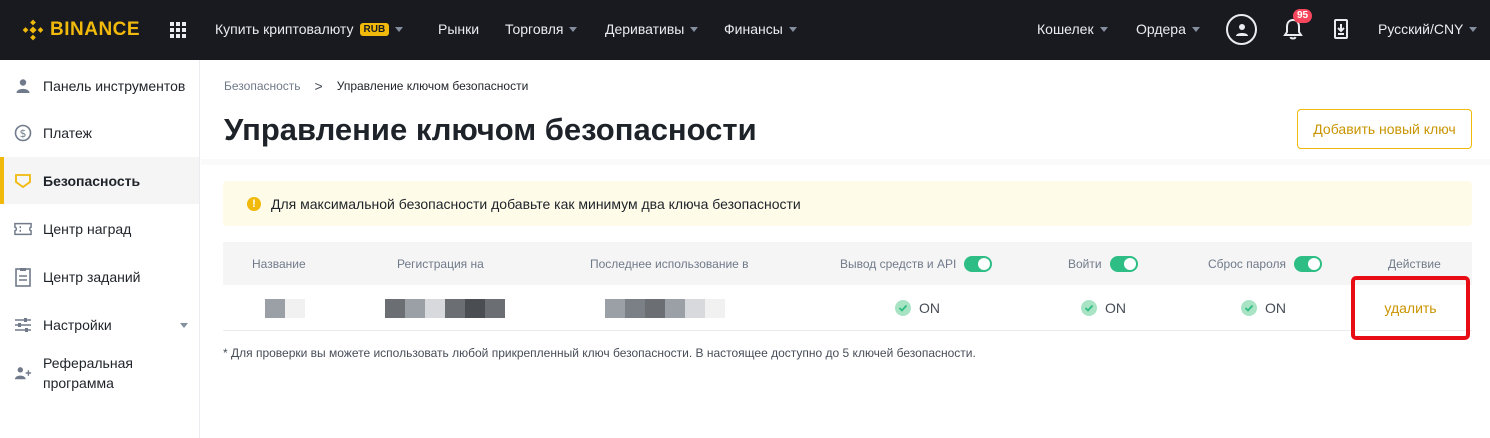  I want to click on nav-markets-label: Рынки, so click(459, 29).